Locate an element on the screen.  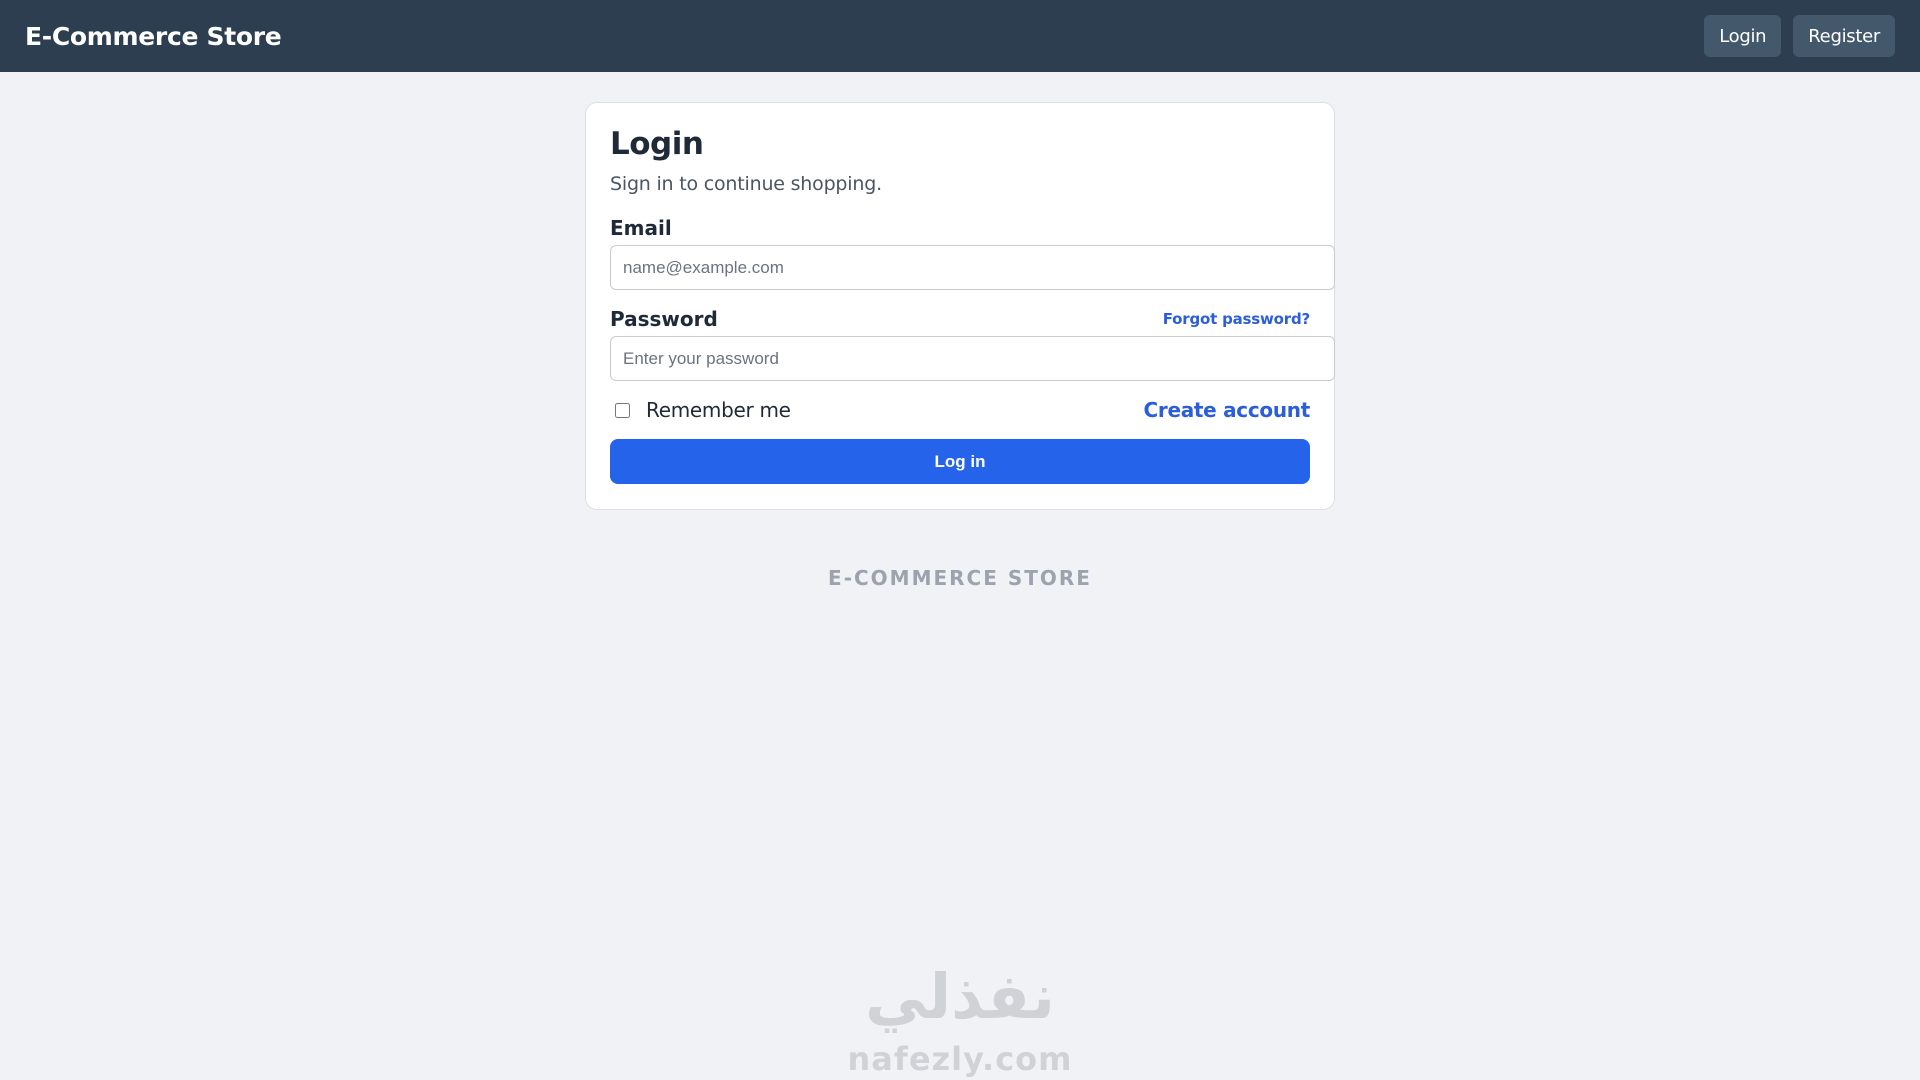
password-label: Password is located at coordinates (664, 319).